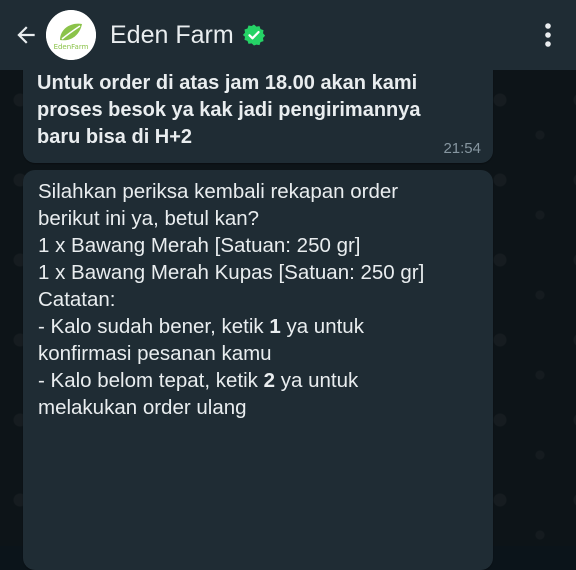  What do you see at coordinates (155, 353) in the screenshot?
I see `confirm-instruction-cont: konfirmasi pesanan kamu` at bounding box center [155, 353].